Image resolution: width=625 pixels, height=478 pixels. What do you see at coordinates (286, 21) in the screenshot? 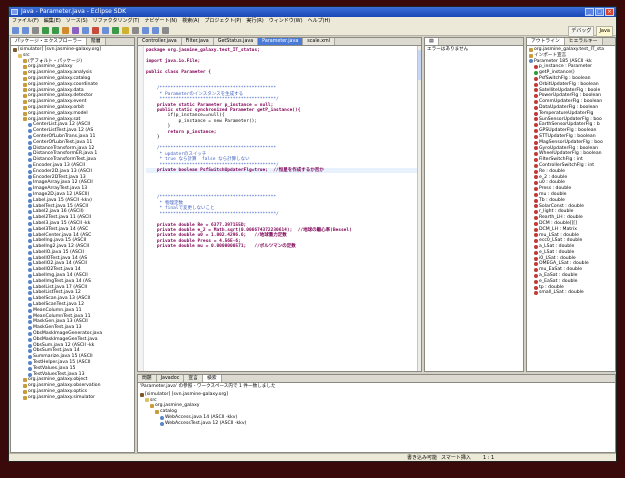
I see `menu-item-8: ウィンドウ(W)` at bounding box center [286, 21].